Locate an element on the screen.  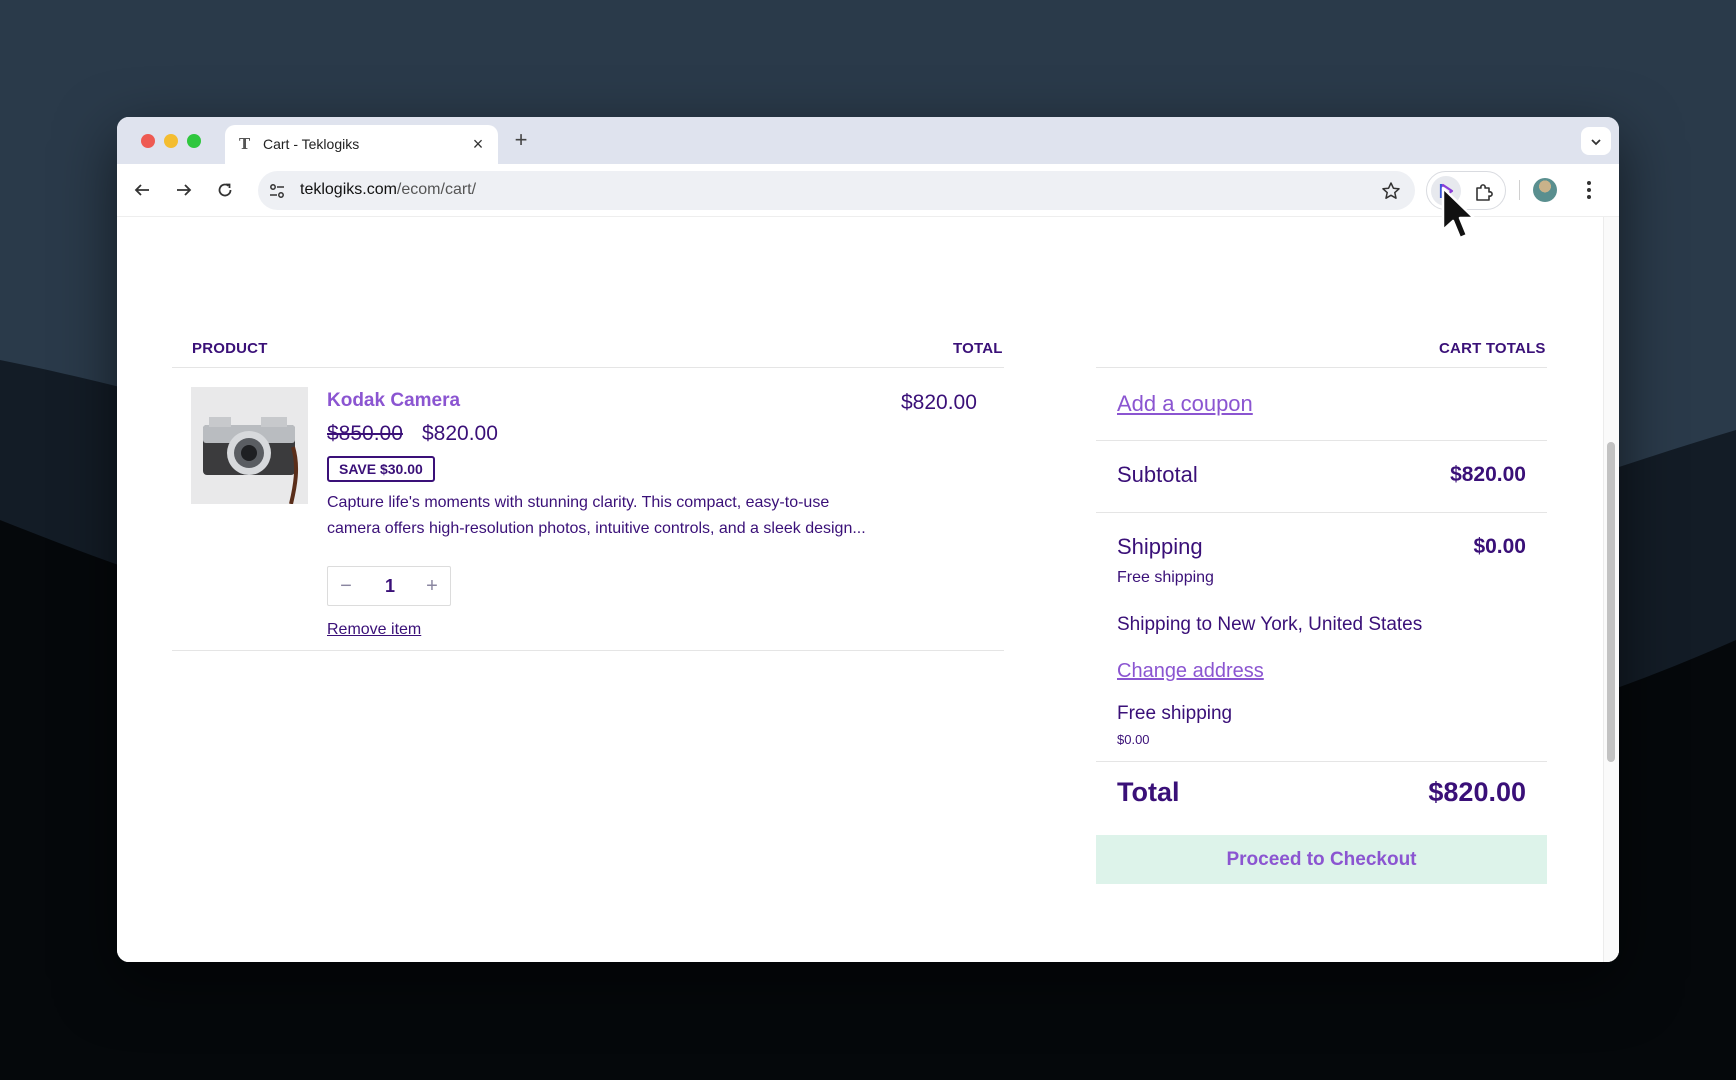
product-image-camera is located at coordinates (249, 445).